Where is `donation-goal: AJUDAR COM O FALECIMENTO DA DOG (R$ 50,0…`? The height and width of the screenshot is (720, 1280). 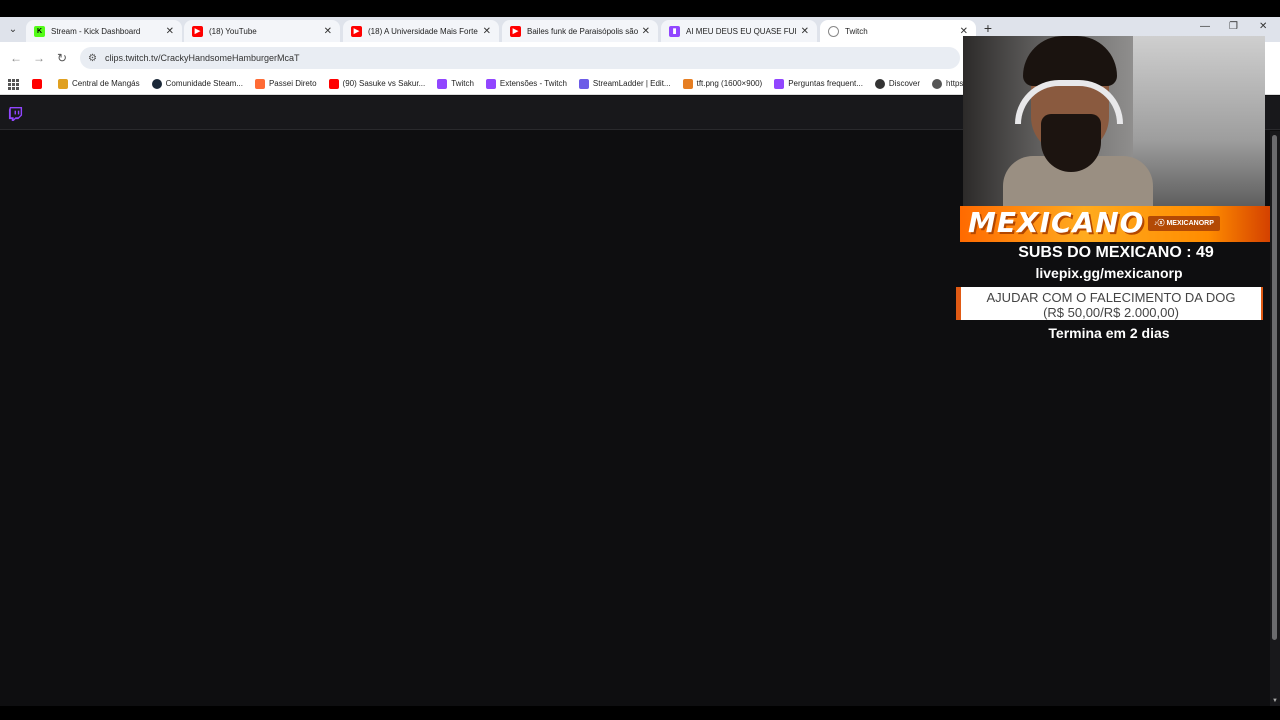 donation-goal: AJUDAR COM O FALECIMENTO DA DOG (R$ 50,0… is located at coordinates (1109, 303).